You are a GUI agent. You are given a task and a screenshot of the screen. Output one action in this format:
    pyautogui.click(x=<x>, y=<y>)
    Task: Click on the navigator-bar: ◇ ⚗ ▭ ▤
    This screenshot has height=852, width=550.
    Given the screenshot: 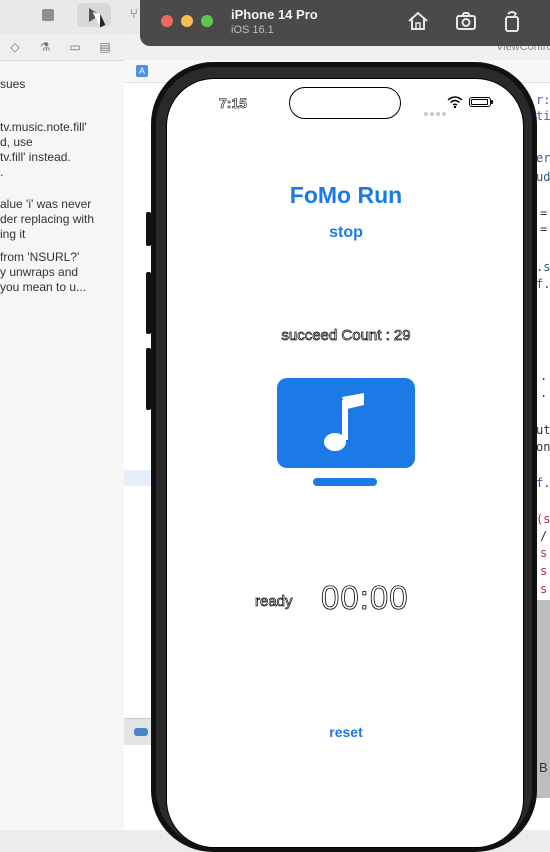 What is the action you would take?
    pyautogui.click(x=62, y=47)
    